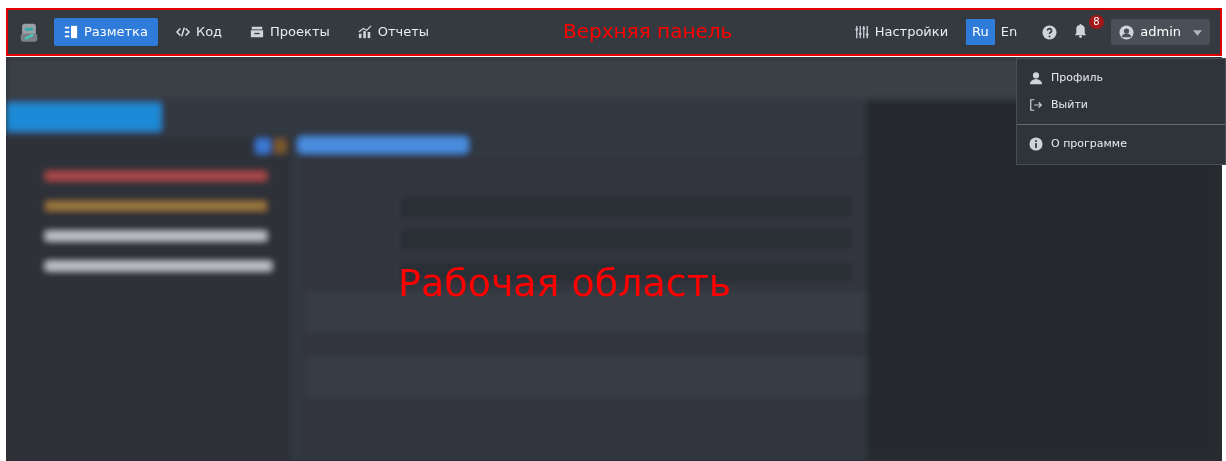 The width and height of the screenshot is (1226, 461). What do you see at coordinates (1127, 32) in the screenshot?
I see `user-avatar-icon` at bounding box center [1127, 32].